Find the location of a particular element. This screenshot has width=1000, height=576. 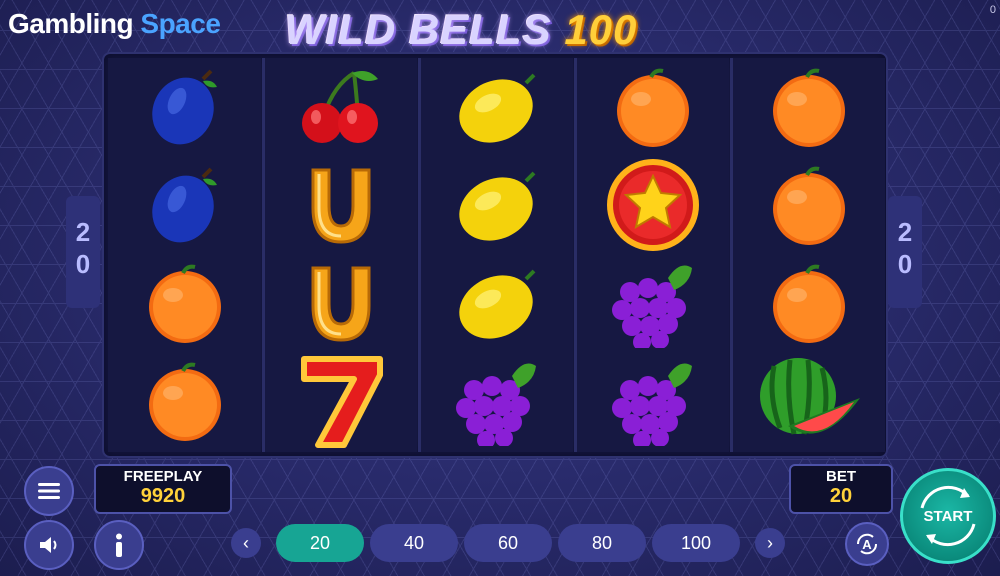

watermelon-icon is located at coordinates (808, 401).